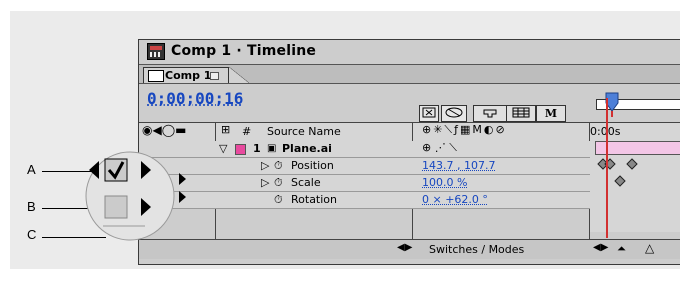 The image size is (693, 282). Describe the element at coordinates (439, 148) in the screenshot. I see `layer-switches: ⊕ ⋰ ⟍` at that location.